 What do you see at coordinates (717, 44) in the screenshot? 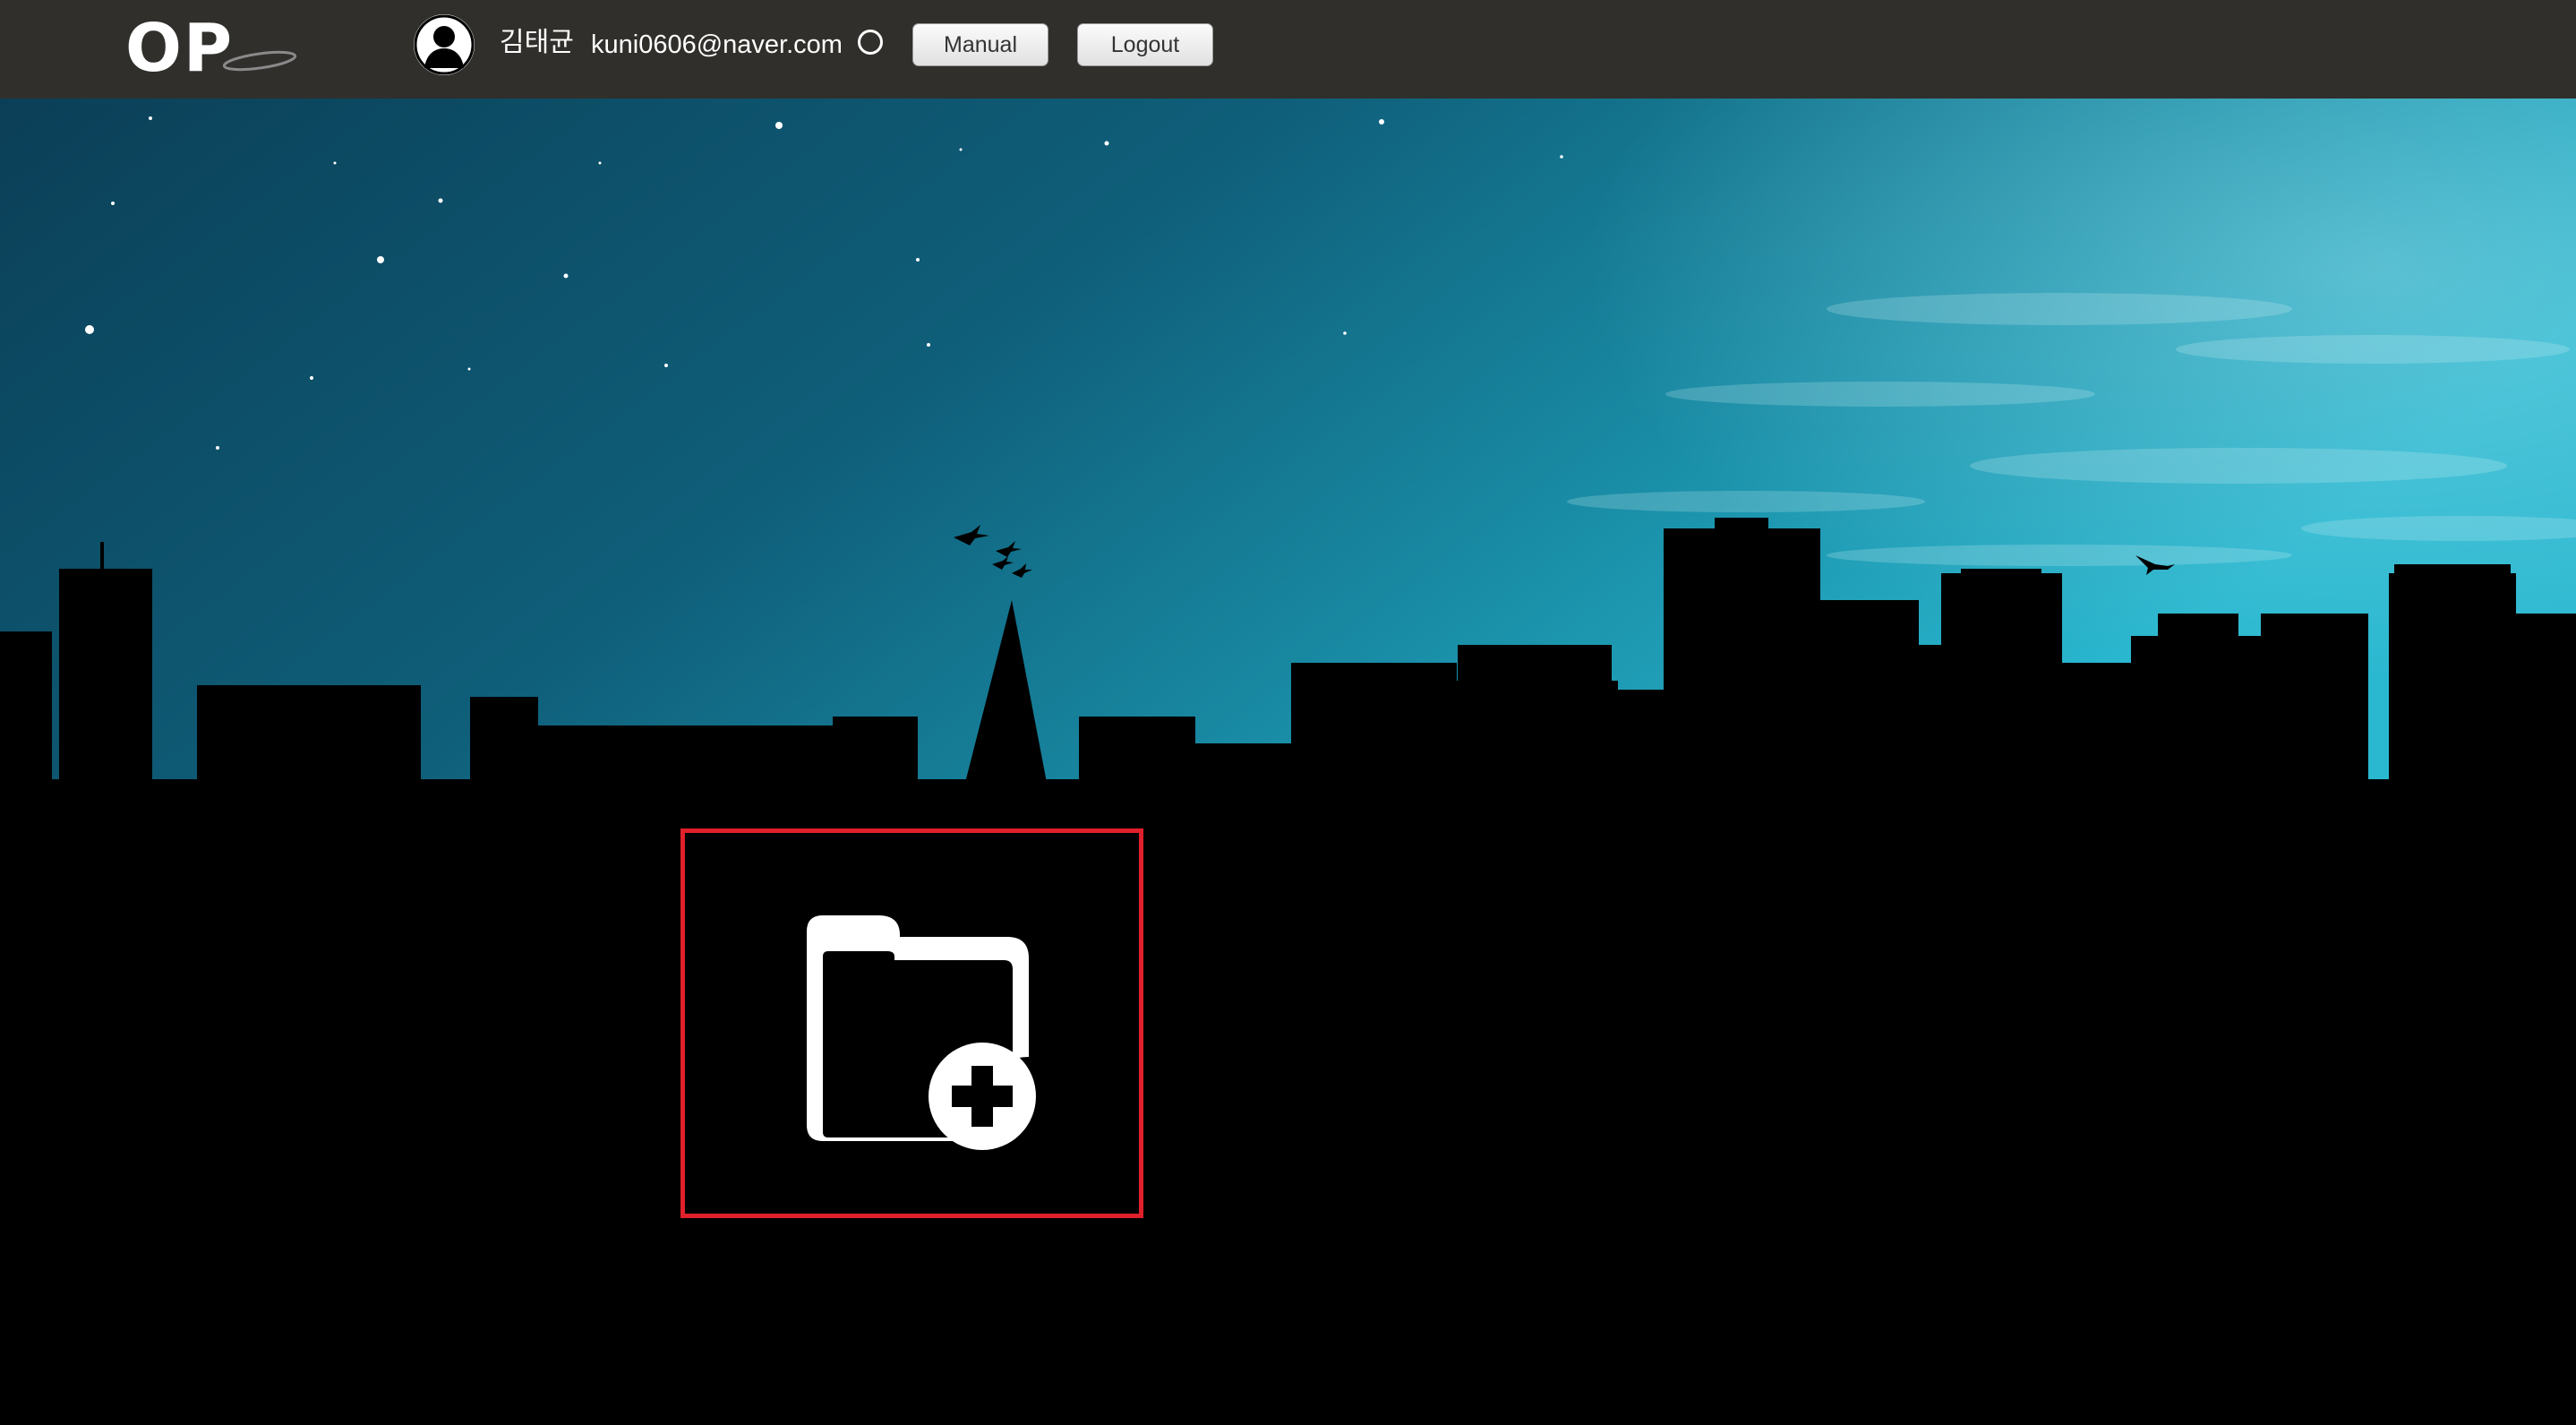
I see `user-email: kuni0606@naver.com` at bounding box center [717, 44].